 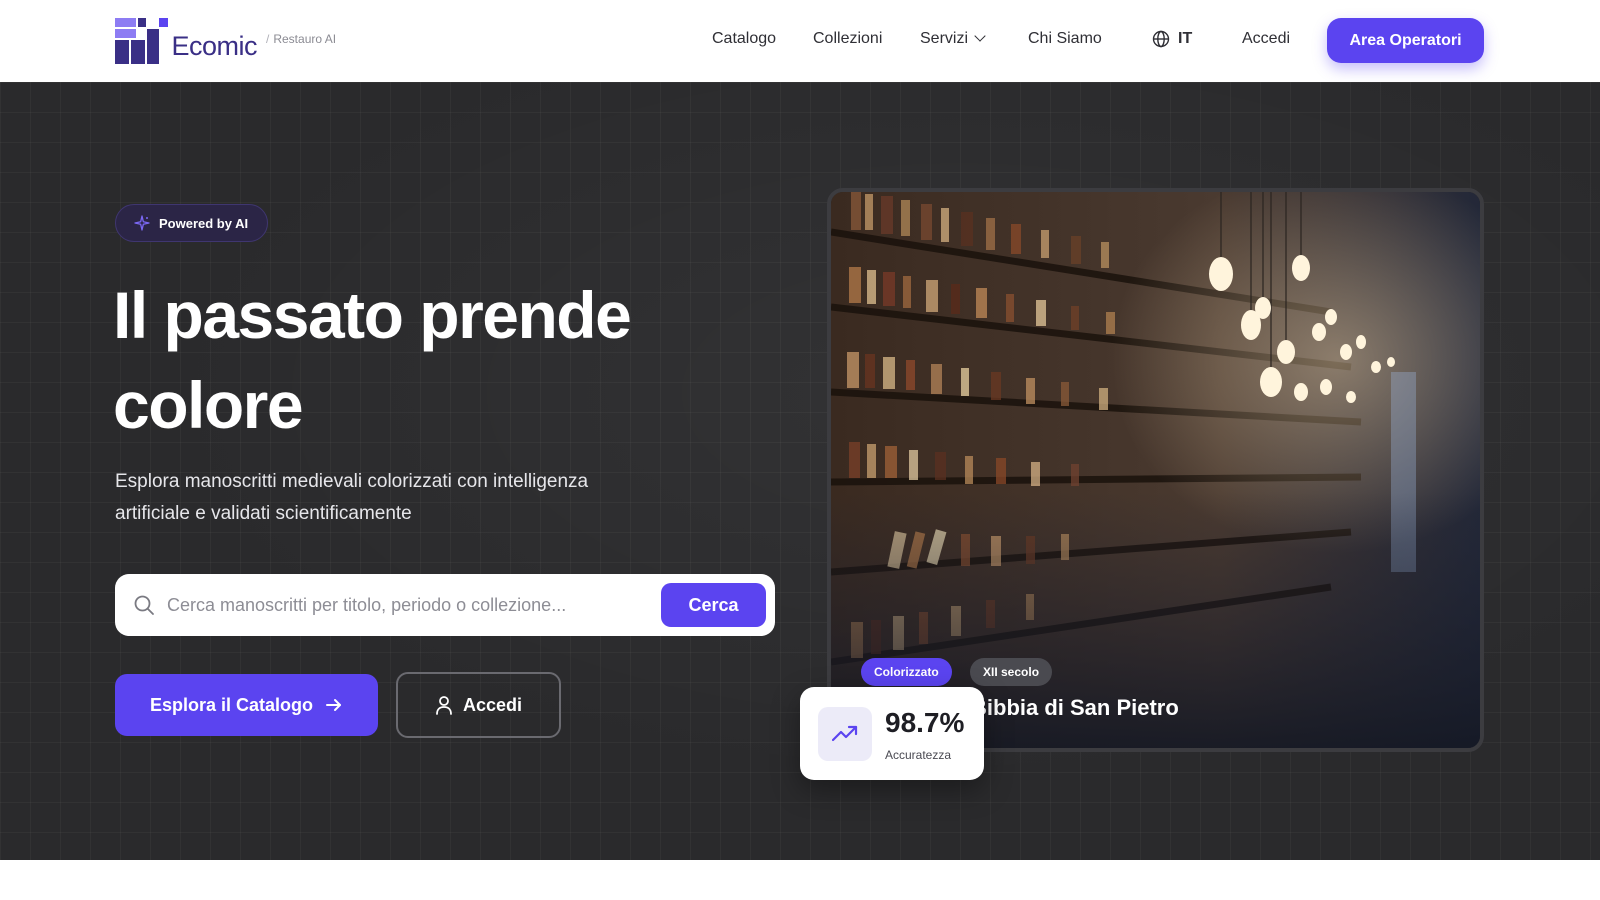 I want to click on chevron-down-icon, so click(x=980, y=36).